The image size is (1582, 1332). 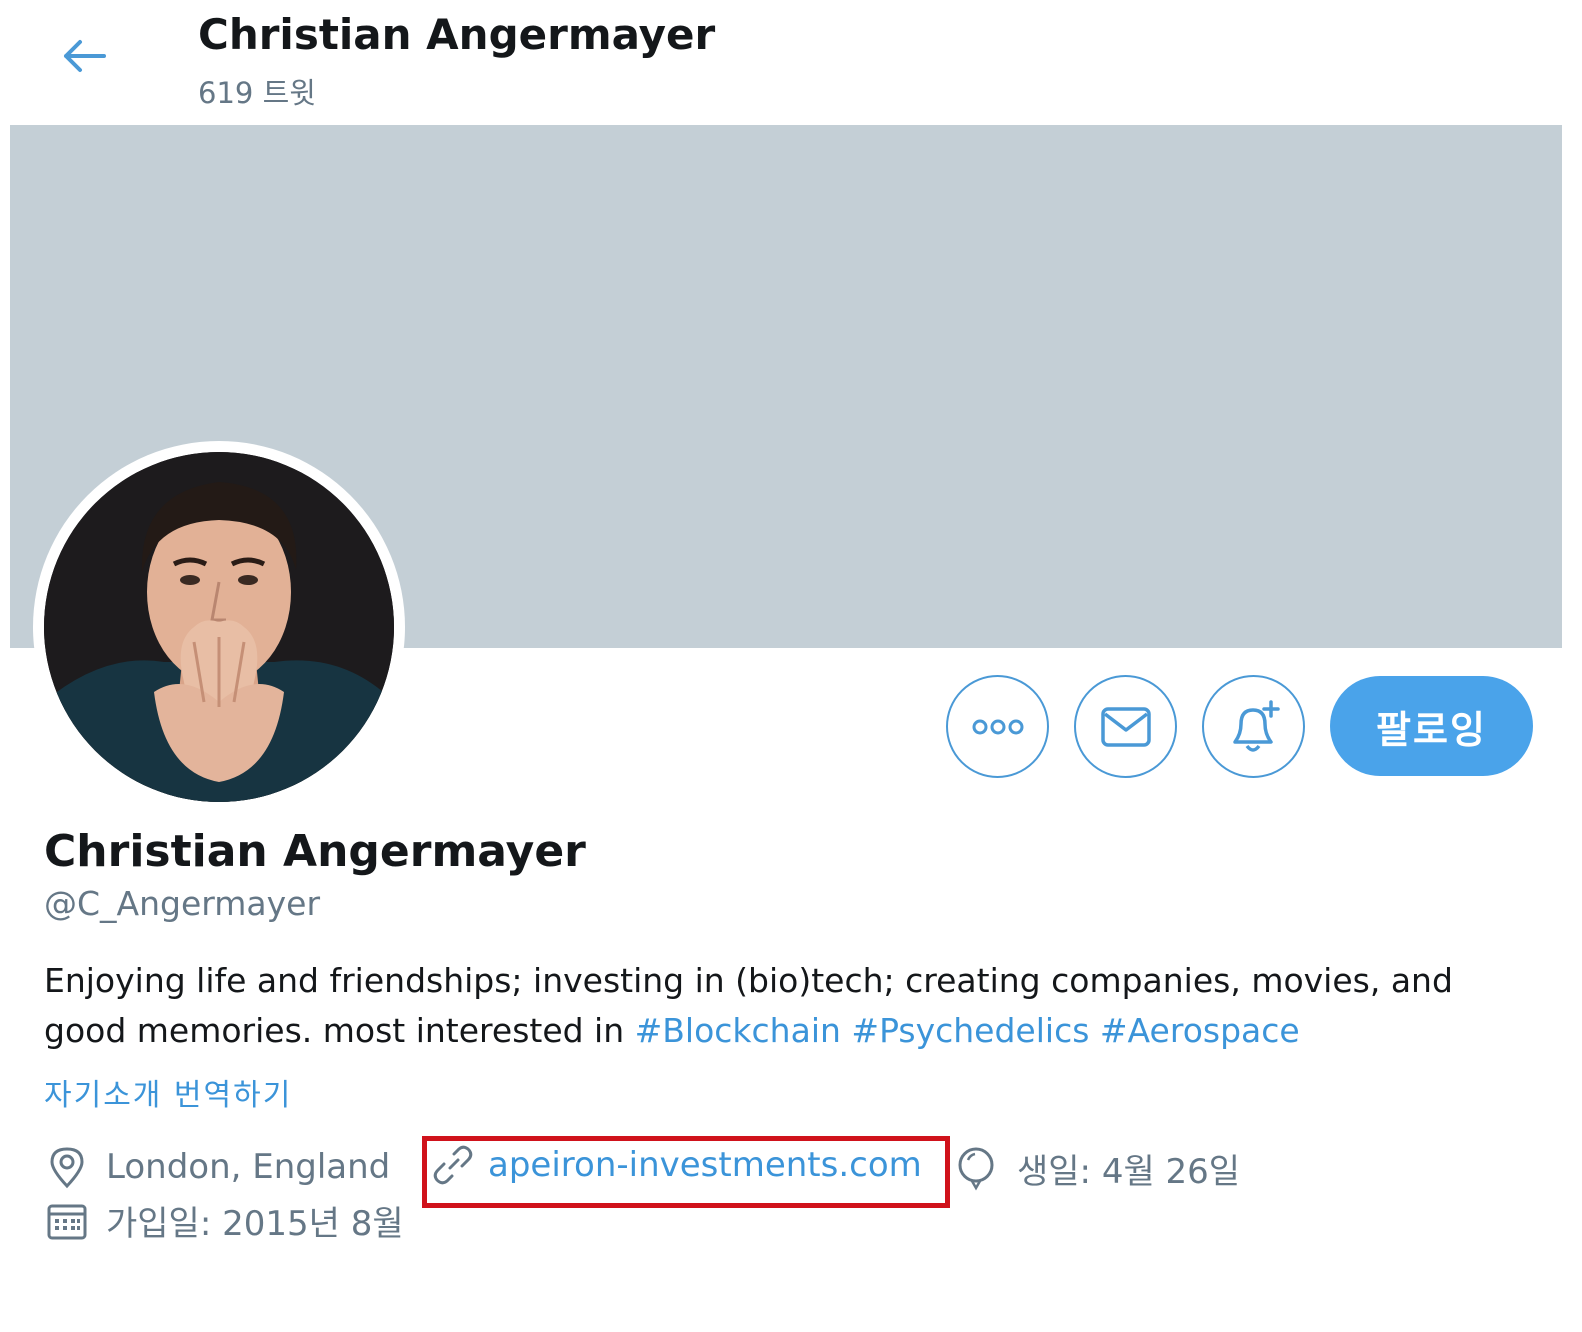 I want to click on more-dots-icon, so click(x=997, y=726).